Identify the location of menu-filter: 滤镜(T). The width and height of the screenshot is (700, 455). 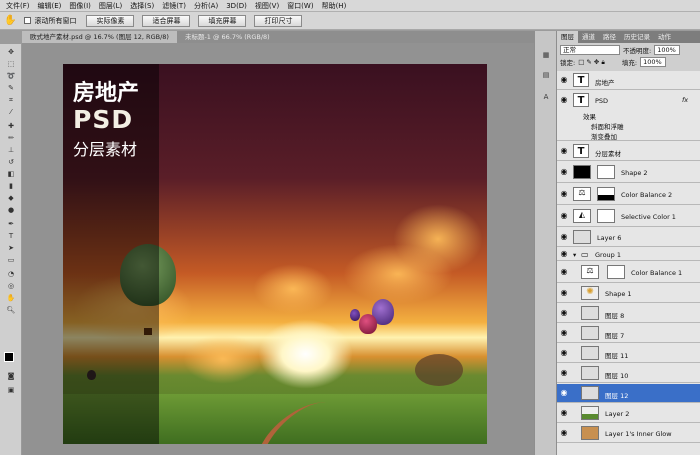
(174, 6).